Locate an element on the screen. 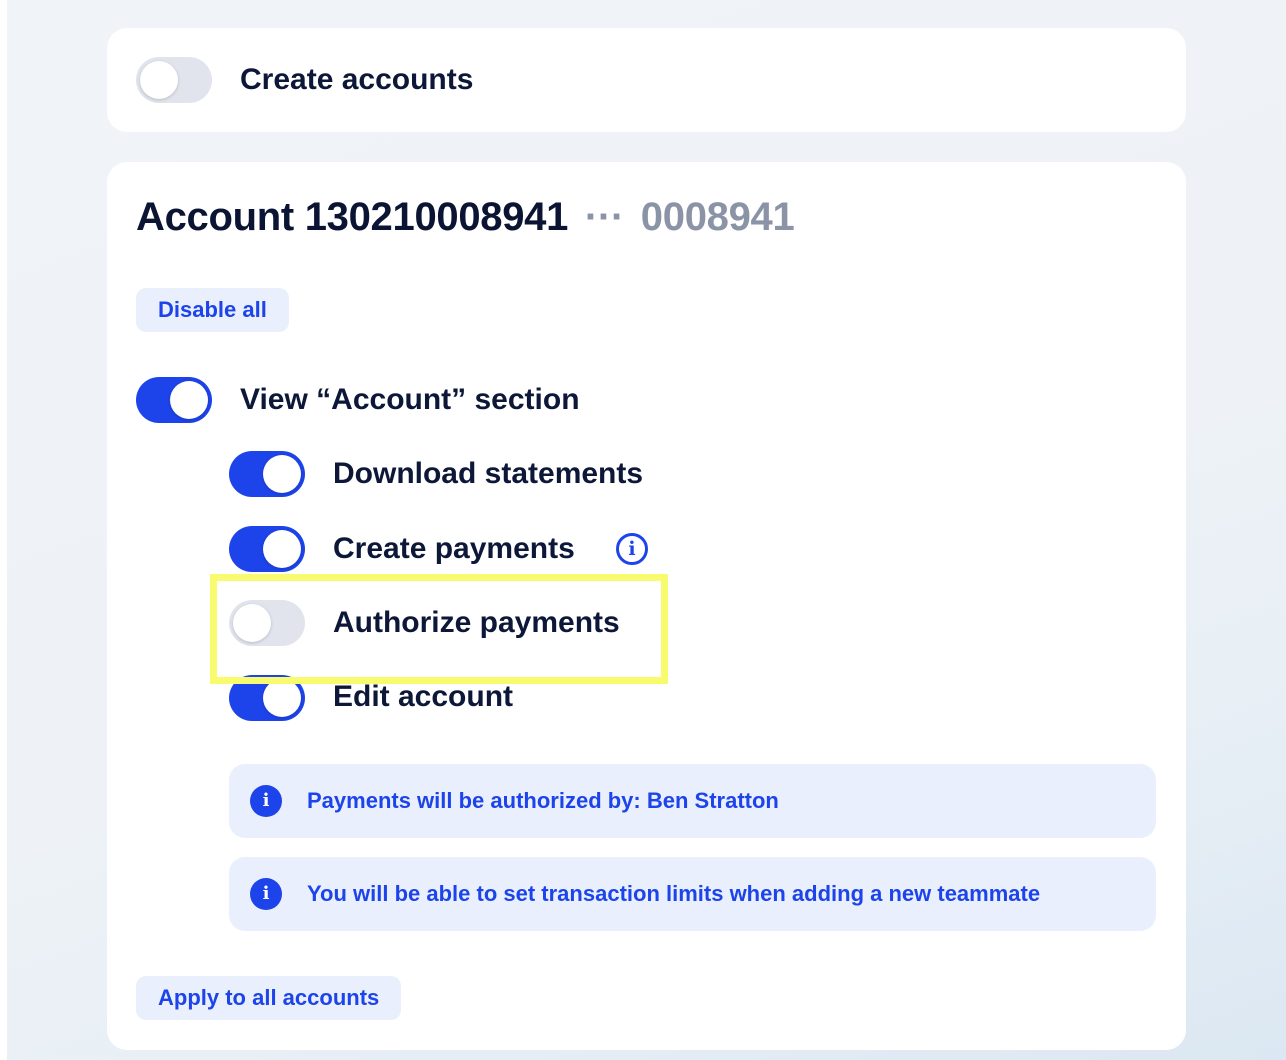 The image size is (1286, 1060). account-title: Account 130210008941 ··· 0008941 is located at coordinates (465, 217).